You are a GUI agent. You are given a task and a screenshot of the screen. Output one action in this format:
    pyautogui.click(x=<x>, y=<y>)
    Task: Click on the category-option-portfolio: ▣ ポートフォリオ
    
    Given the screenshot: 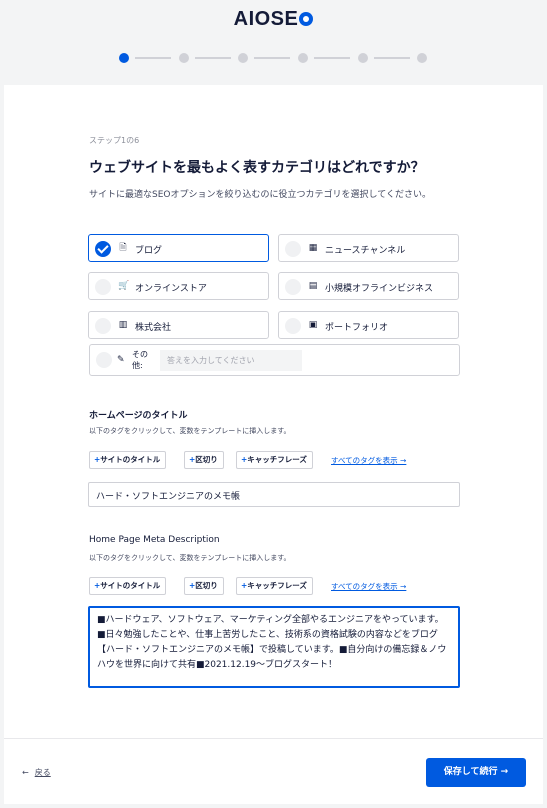 What is the action you would take?
    pyautogui.click(x=368, y=325)
    